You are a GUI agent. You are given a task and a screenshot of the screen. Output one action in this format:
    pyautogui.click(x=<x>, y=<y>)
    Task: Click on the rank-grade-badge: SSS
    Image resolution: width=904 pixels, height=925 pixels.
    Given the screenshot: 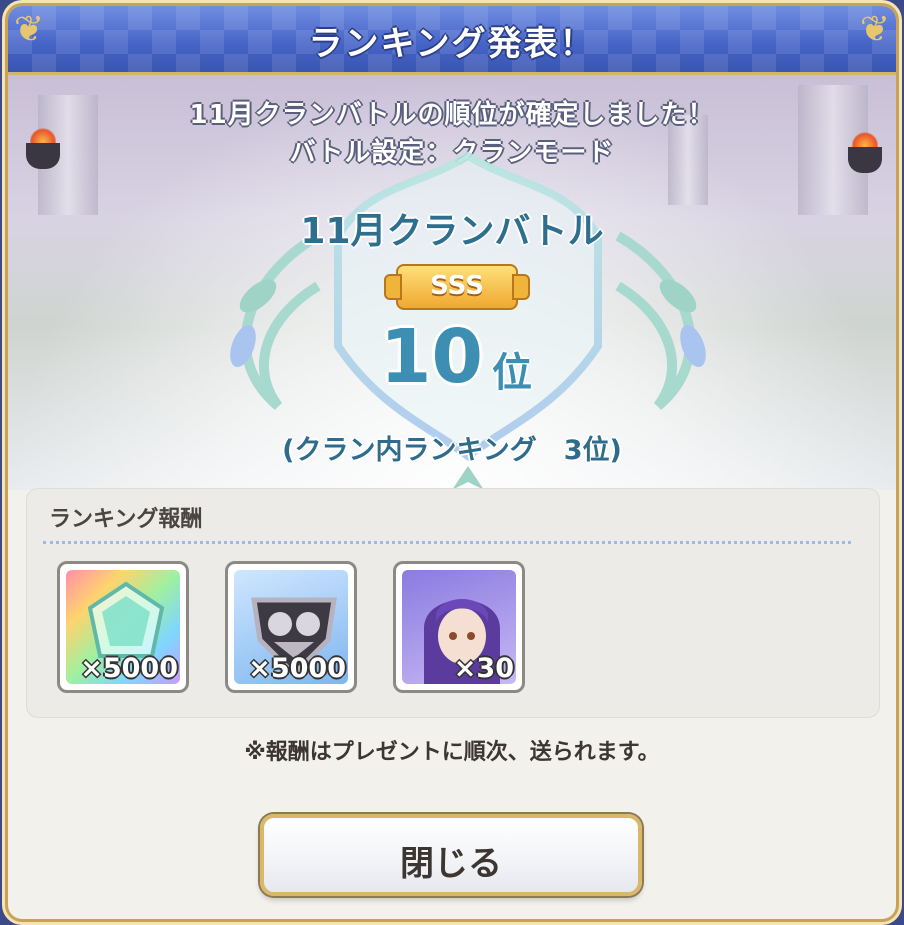 What is the action you would take?
    pyautogui.click(x=457, y=287)
    